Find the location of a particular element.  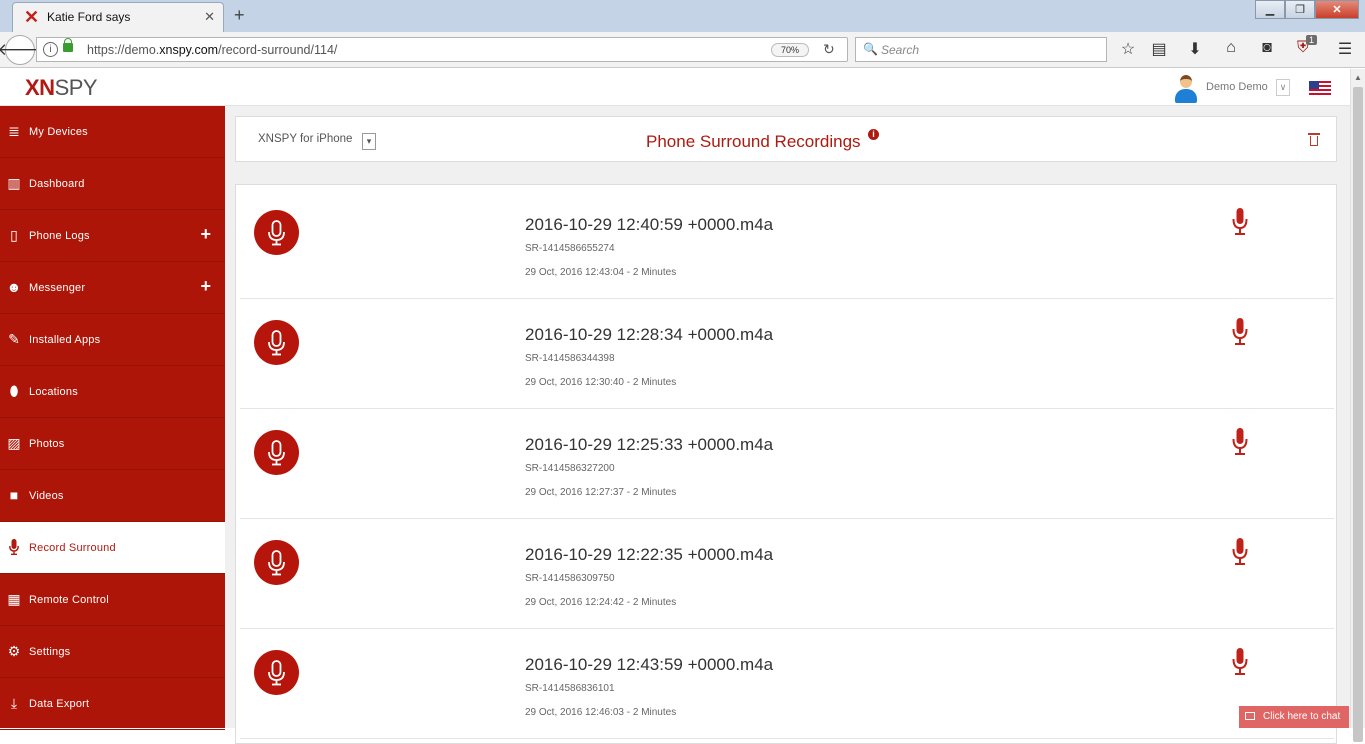

sidebar-item-label: Photos is located at coordinates (47, 444).